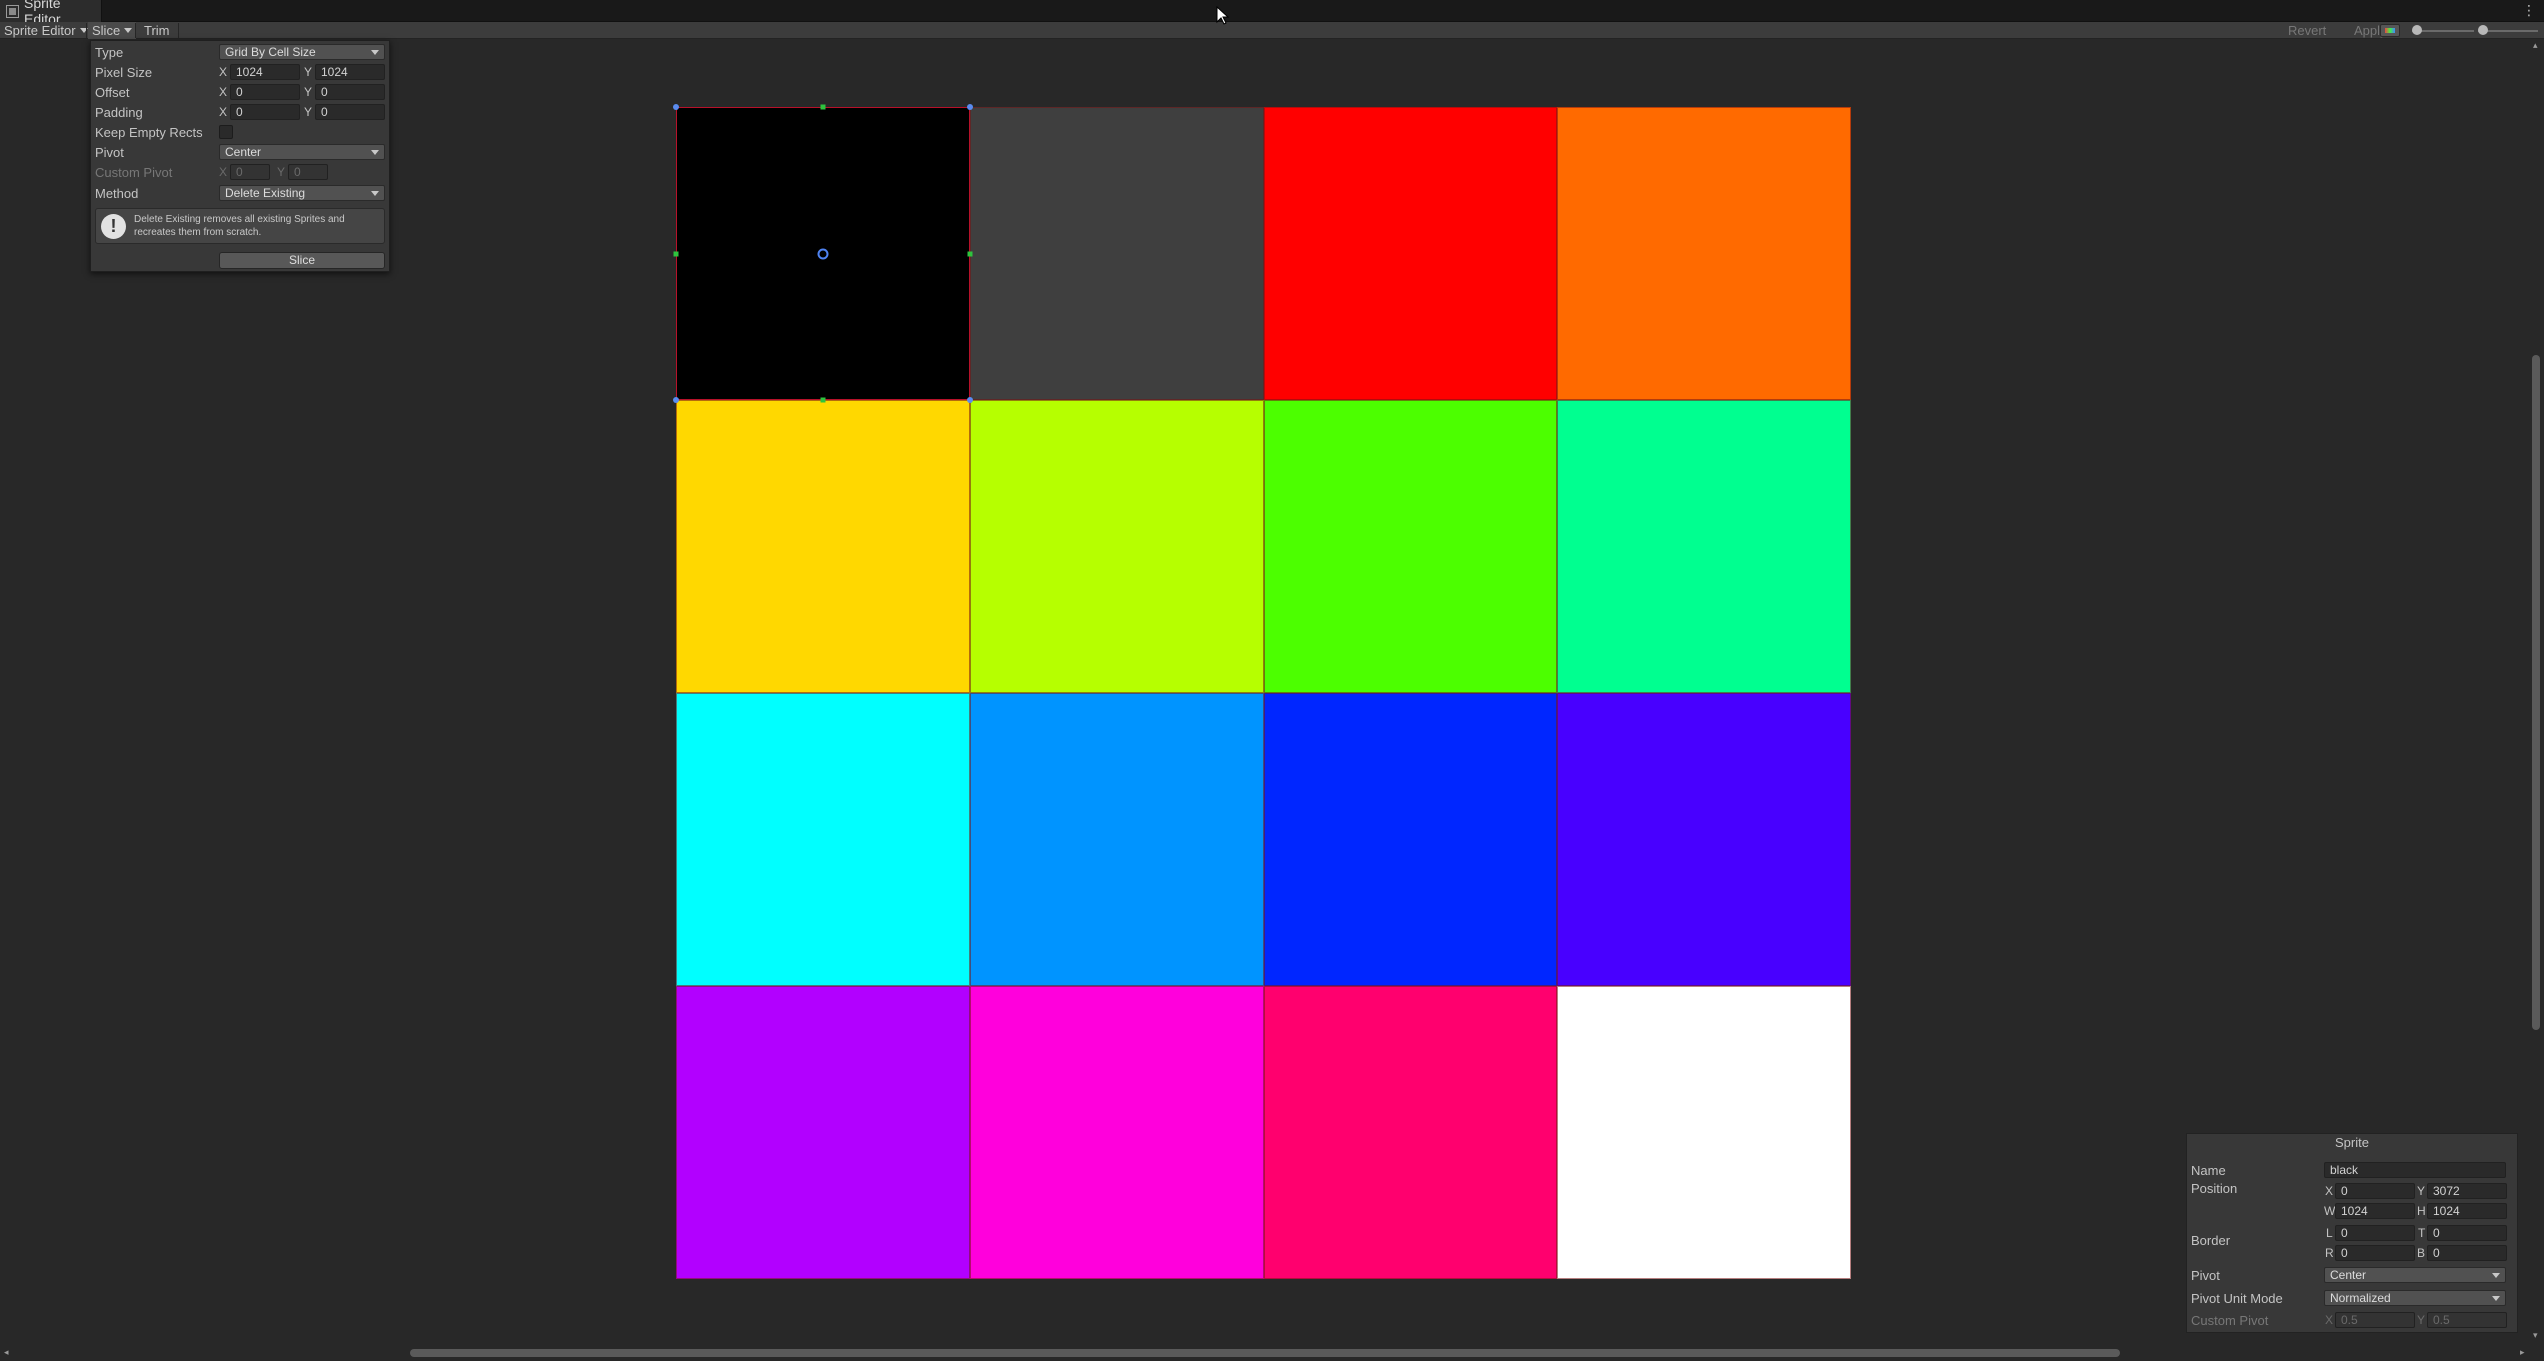  Describe the element at coordinates (2536, 692) in the screenshot. I see `vertical-scrollbar-thumb` at that location.